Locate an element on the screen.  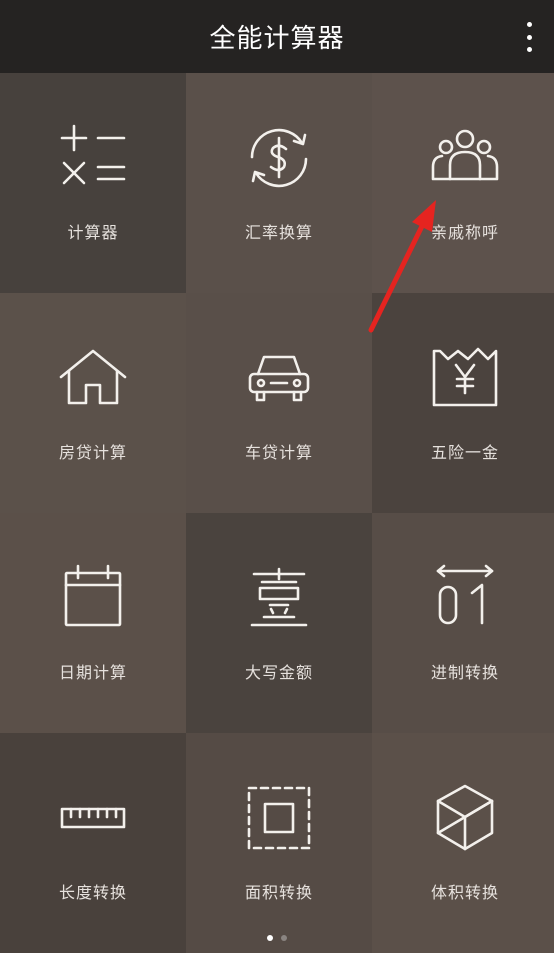
tool-label: 计算器 is located at coordinates (93, 232).